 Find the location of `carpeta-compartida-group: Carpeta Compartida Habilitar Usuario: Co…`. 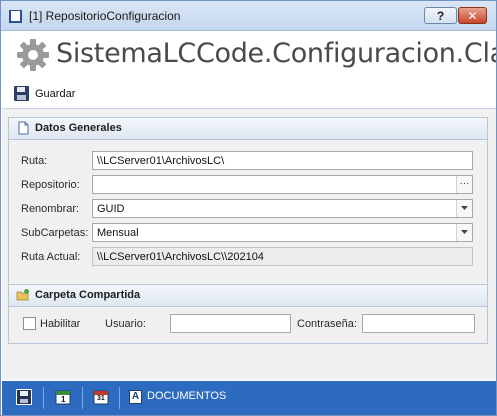

carpeta-compartida-group: Carpeta Compartida Habilitar Usuario: Co… is located at coordinates (248, 314).